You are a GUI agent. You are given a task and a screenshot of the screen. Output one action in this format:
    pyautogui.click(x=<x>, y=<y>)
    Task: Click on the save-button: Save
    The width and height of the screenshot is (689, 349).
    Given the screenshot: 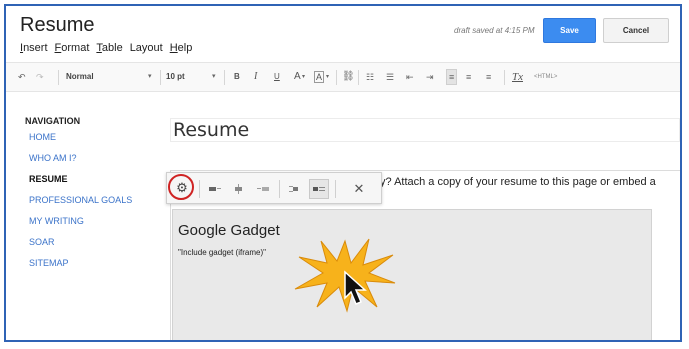 What is the action you would take?
    pyautogui.click(x=569, y=30)
    